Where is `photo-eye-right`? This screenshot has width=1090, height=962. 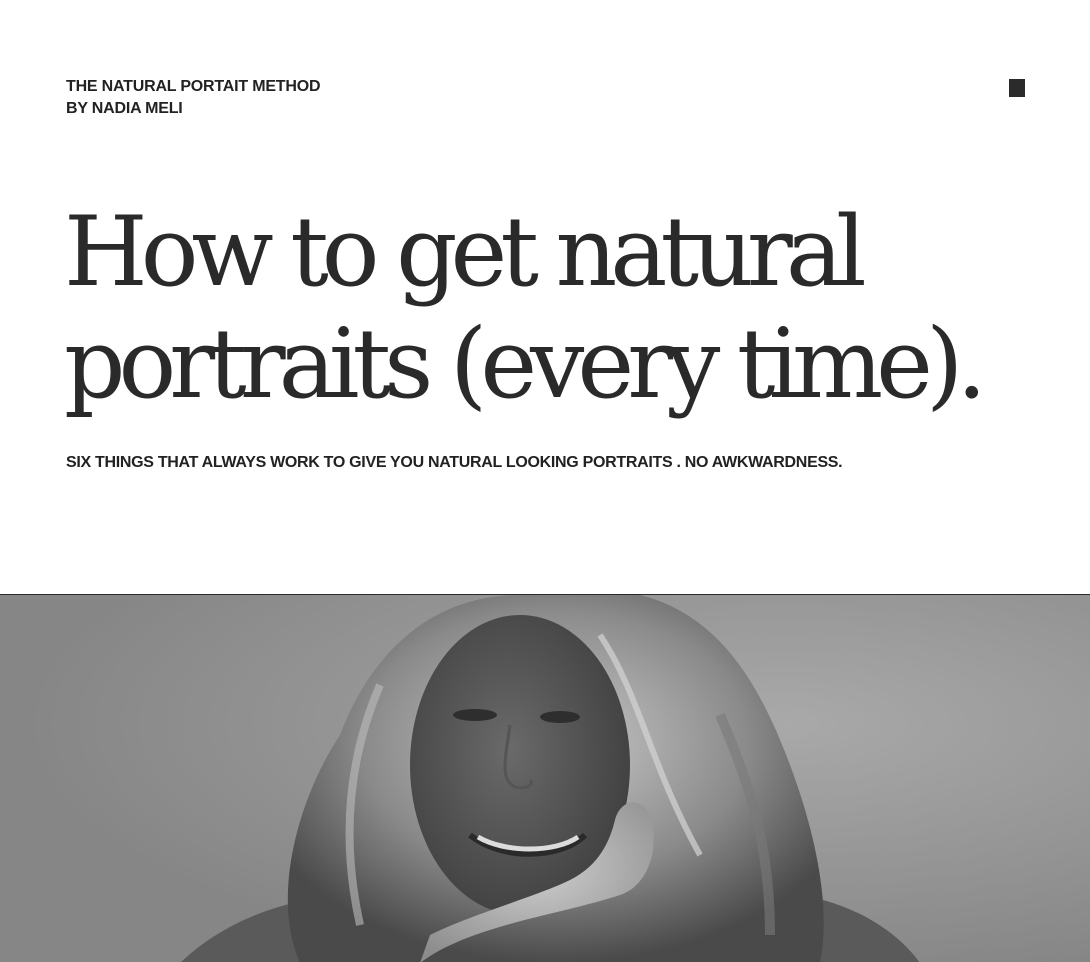
photo-eye-right is located at coordinates (560, 717).